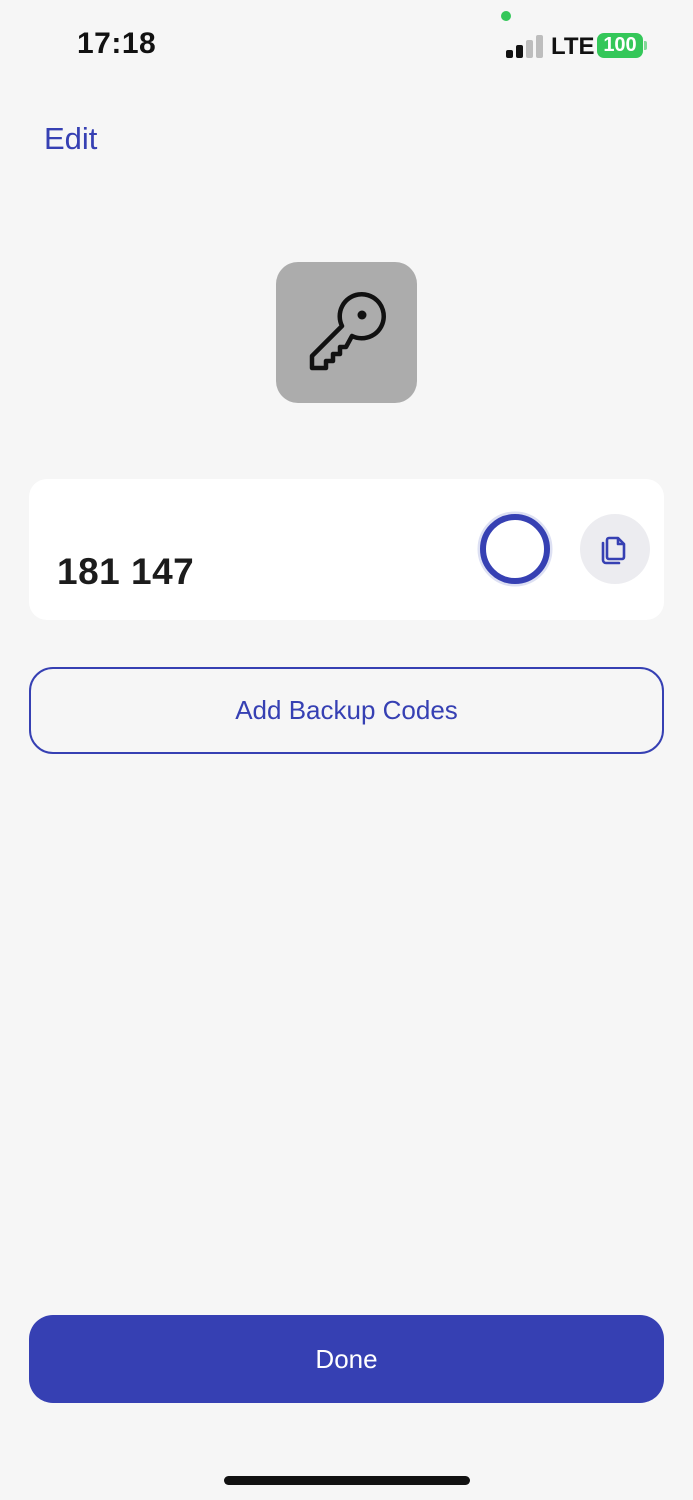 This screenshot has width=693, height=1500. I want to click on battery-icon: 100, so click(620, 45).